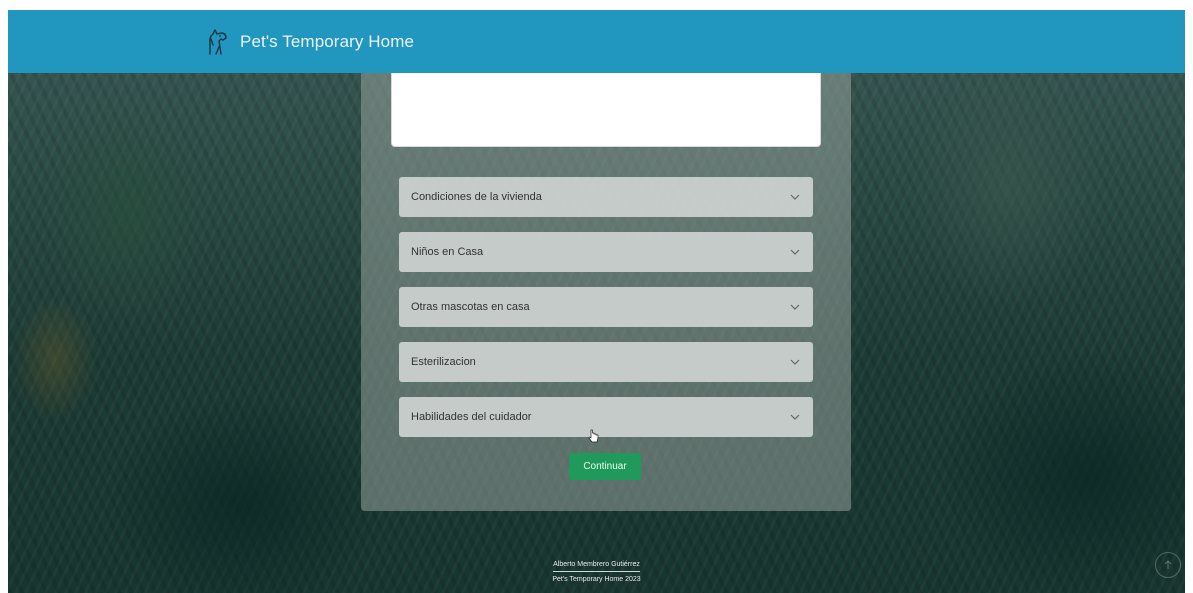 This screenshot has width=1193, height=593. I want to click on accordion-label: Niños en Casa, so click(447, 252).